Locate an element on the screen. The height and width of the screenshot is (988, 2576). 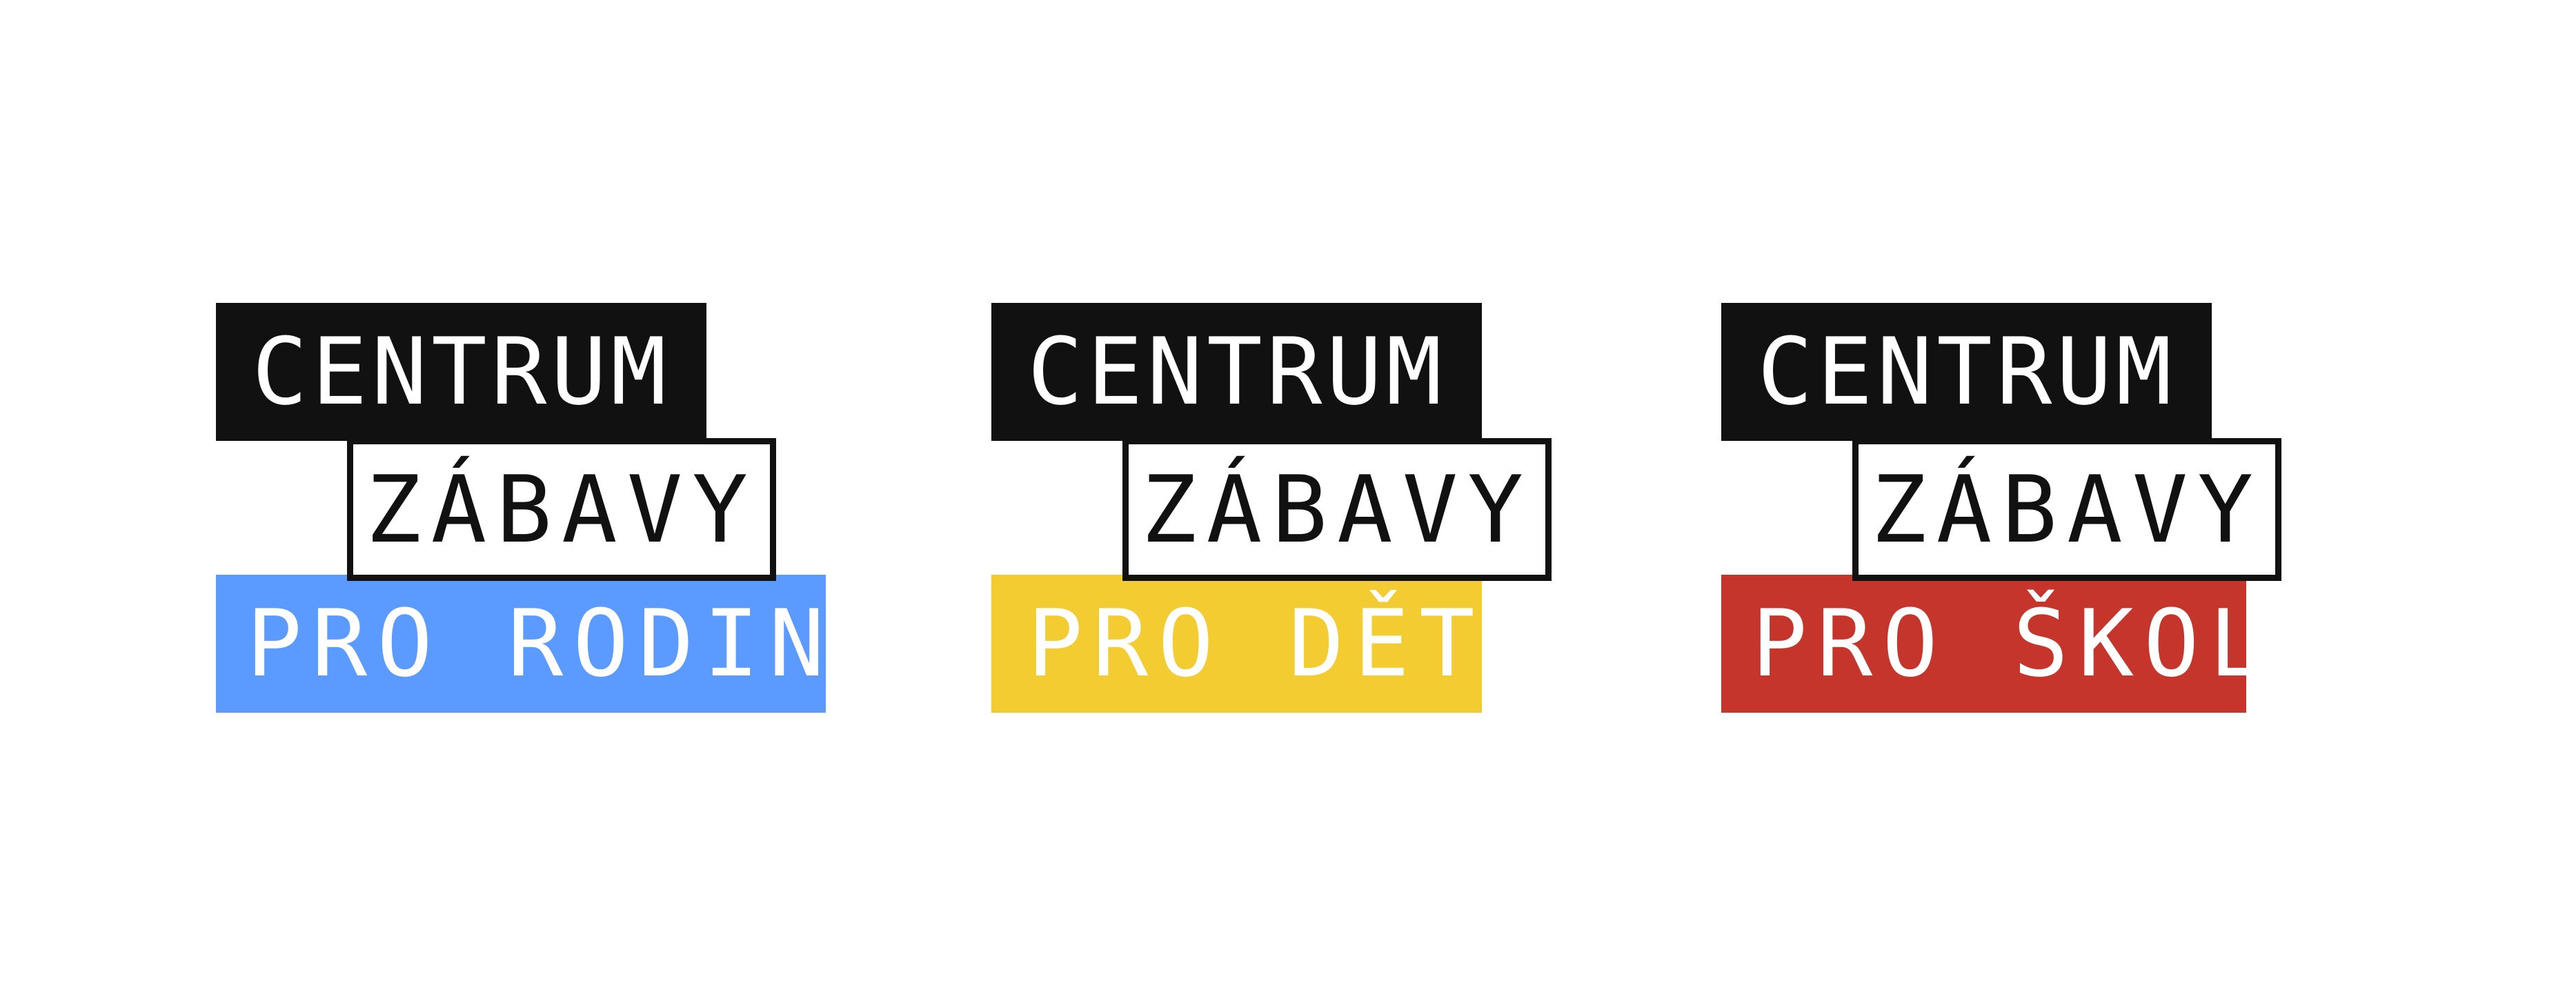
logo-audience-label: PRO DĚTI is located at coordinates (1265, 644).